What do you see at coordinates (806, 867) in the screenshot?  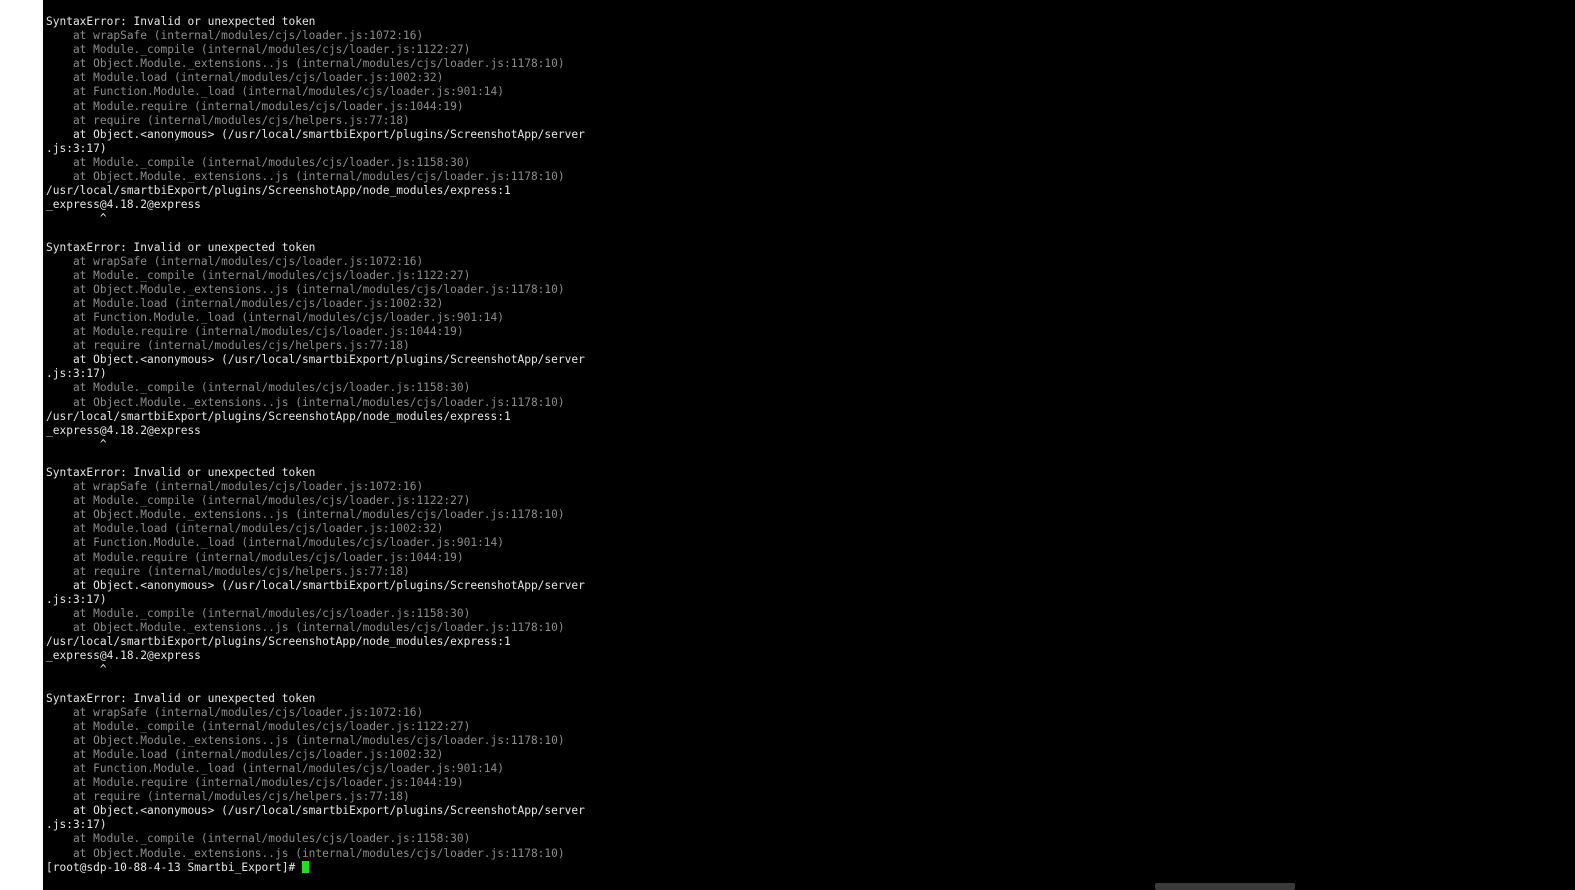 I see `shell-prompt: [root@sdp-10-88-4-13 Smartbi_Export]#` at bounding box center [806, 867].